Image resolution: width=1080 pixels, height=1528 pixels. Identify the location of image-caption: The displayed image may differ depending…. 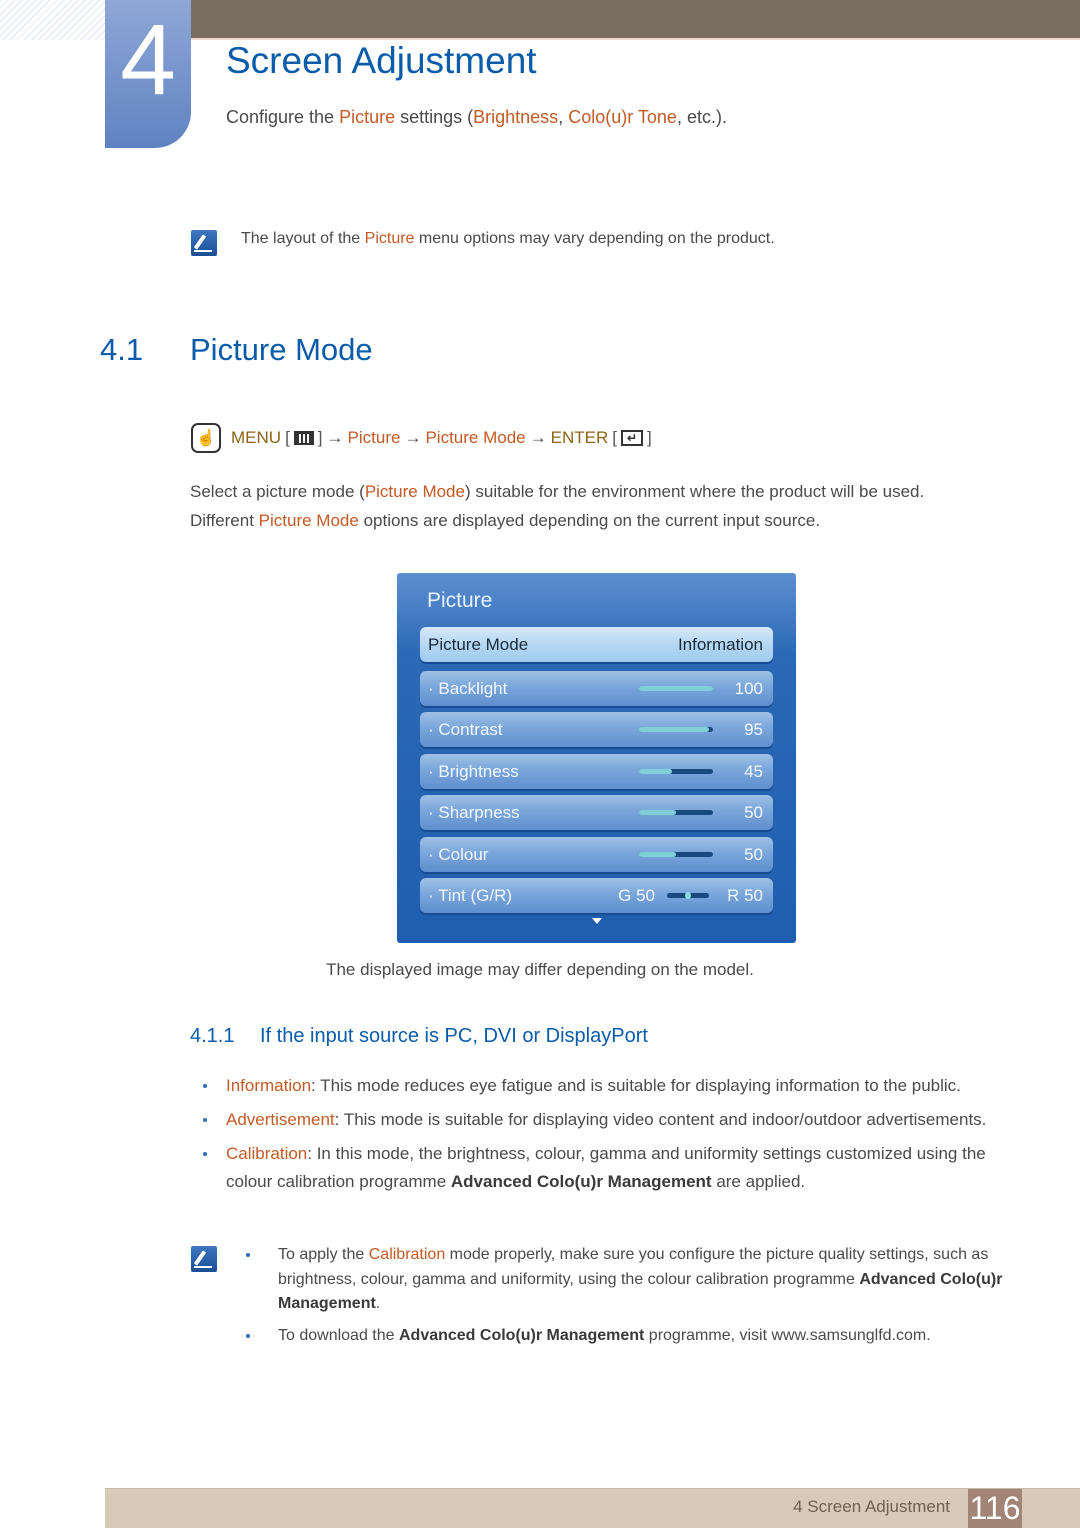
(540, 969).